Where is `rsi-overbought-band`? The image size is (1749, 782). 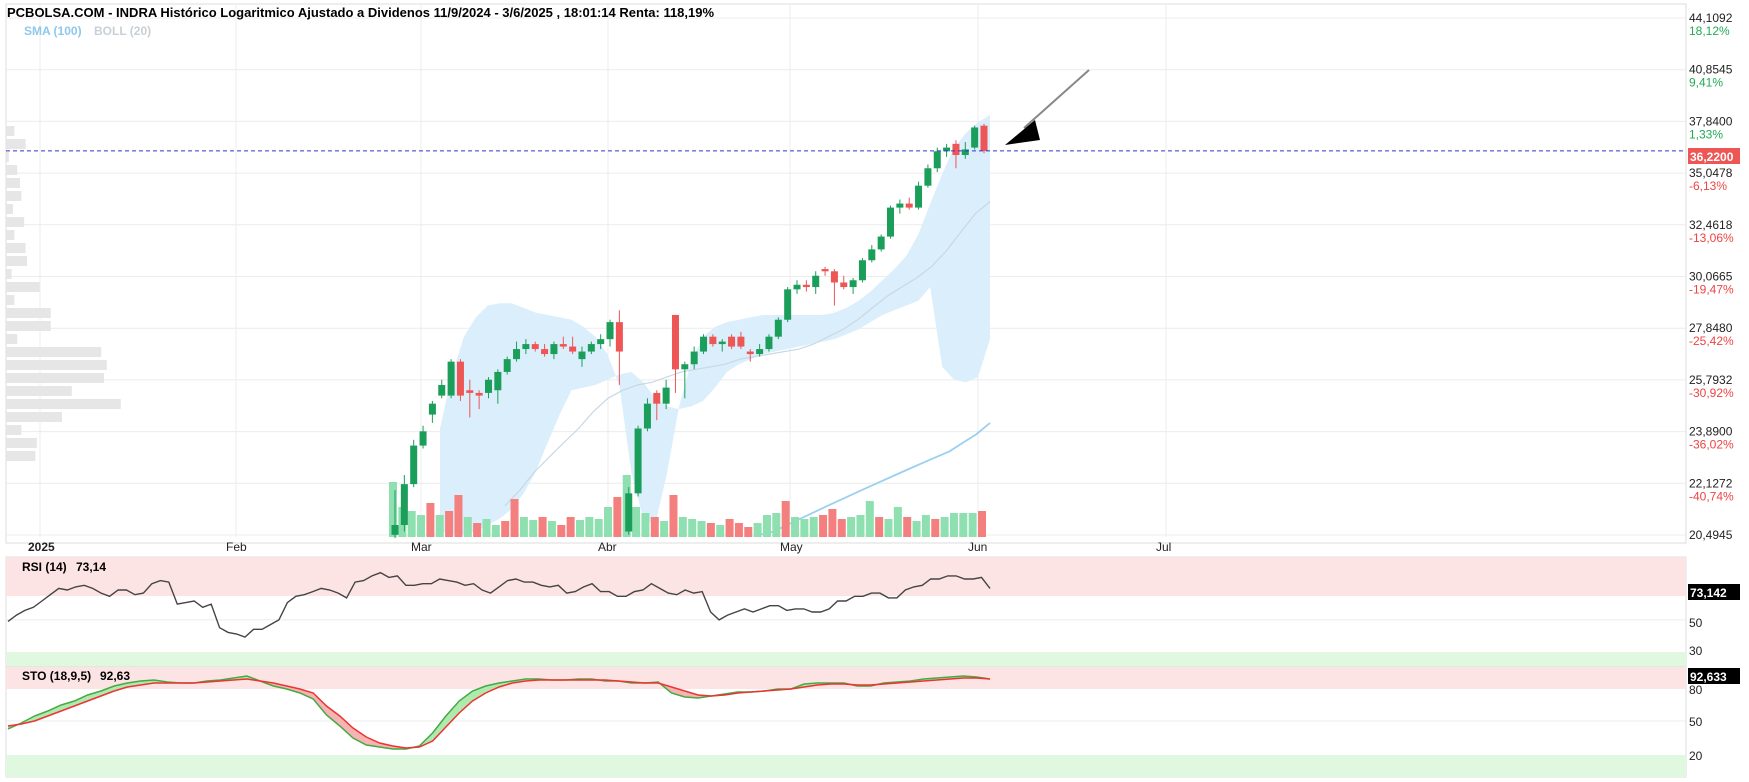
rsi-overbought-band is located at coordinates (846, 576).